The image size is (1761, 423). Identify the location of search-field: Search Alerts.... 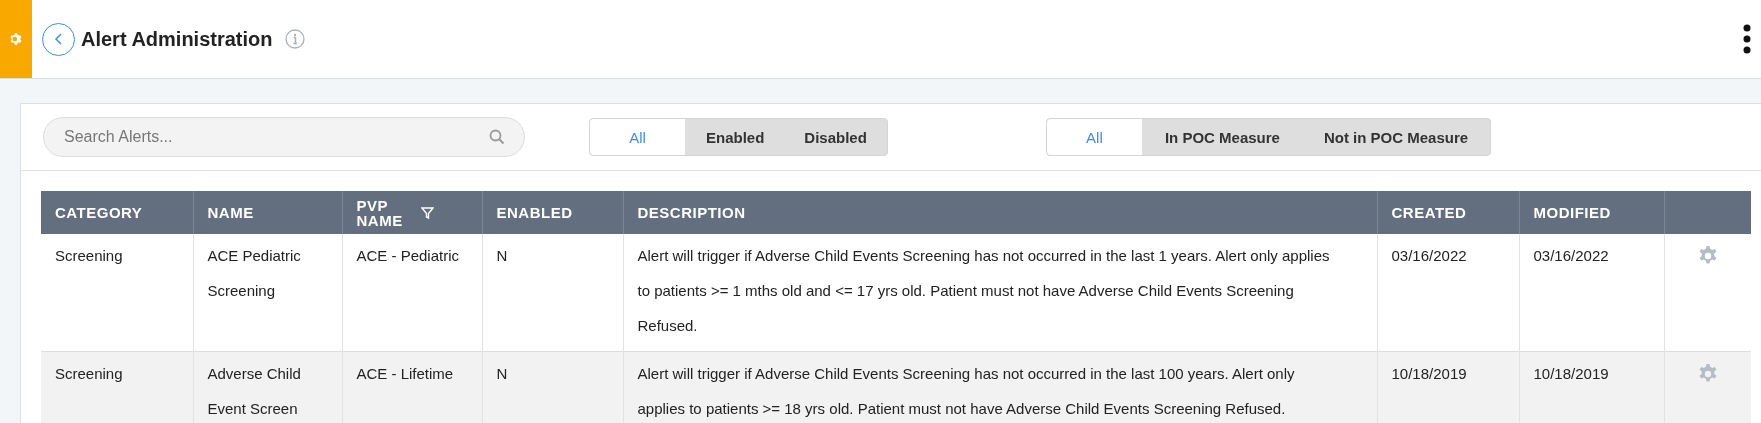
(284, 137).